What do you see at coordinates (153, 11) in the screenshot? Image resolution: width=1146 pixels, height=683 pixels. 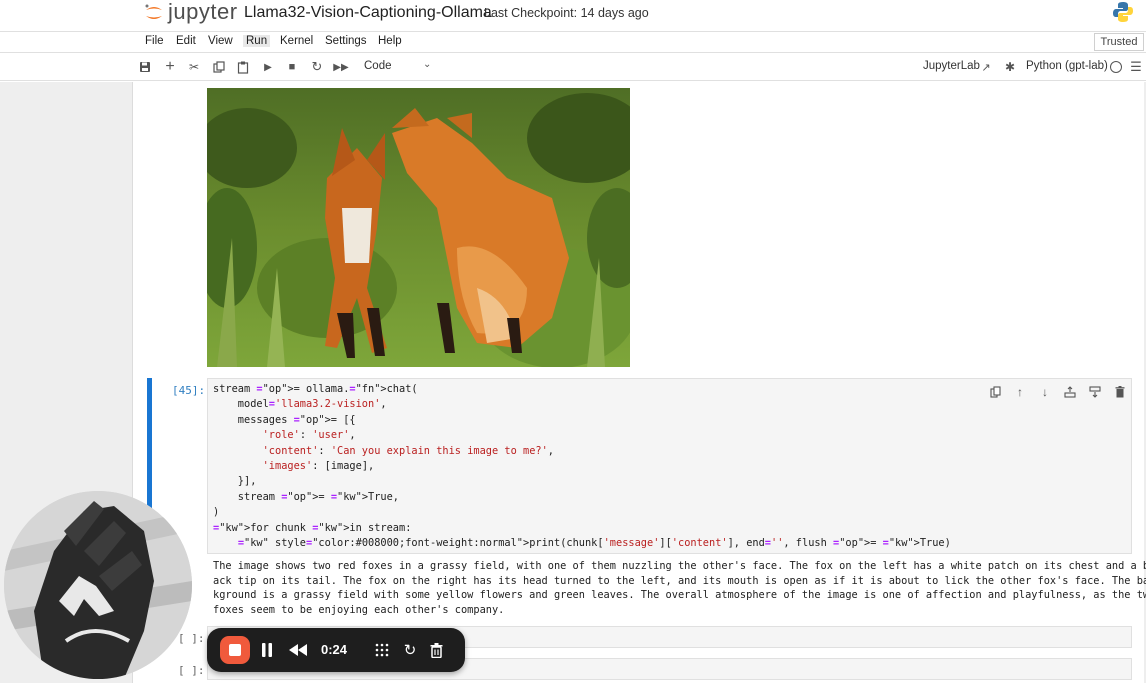 I see `jupyter-logo-icon` at bounding box center [153, 11].